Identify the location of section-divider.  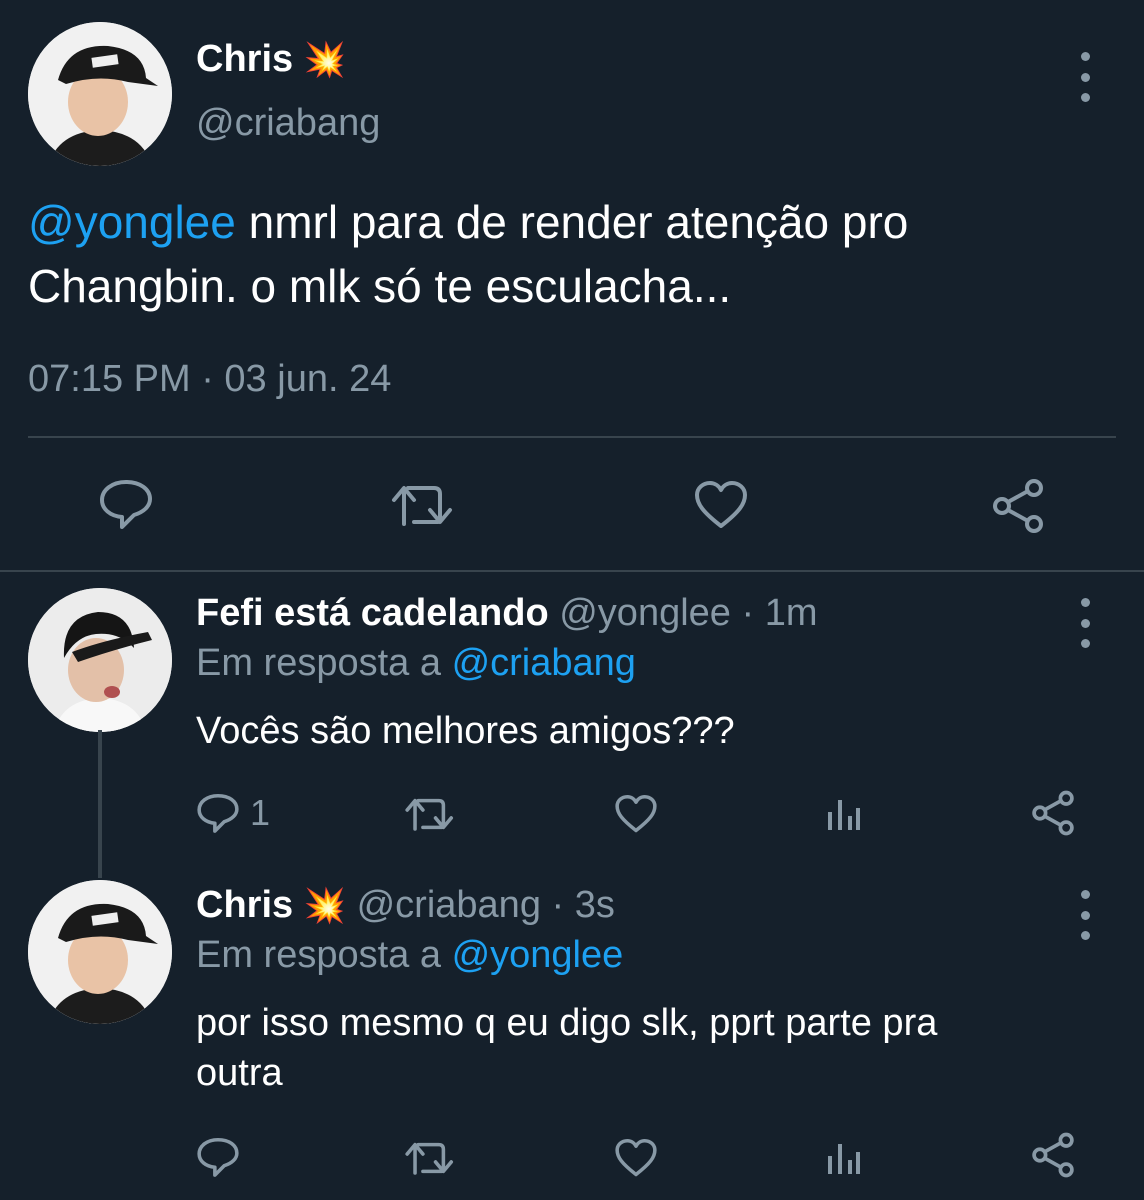
(572, 571).